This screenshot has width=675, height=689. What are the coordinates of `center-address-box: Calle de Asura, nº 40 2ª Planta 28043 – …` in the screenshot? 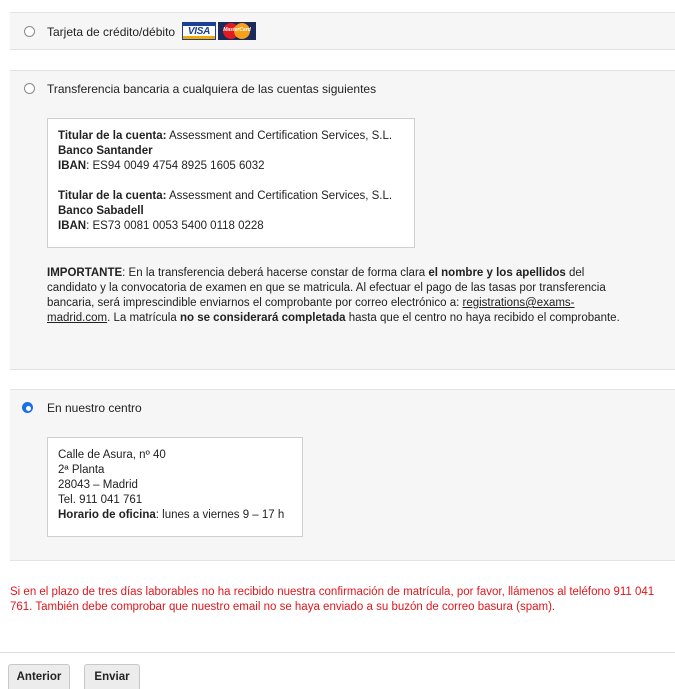 It's located at (175, 487).